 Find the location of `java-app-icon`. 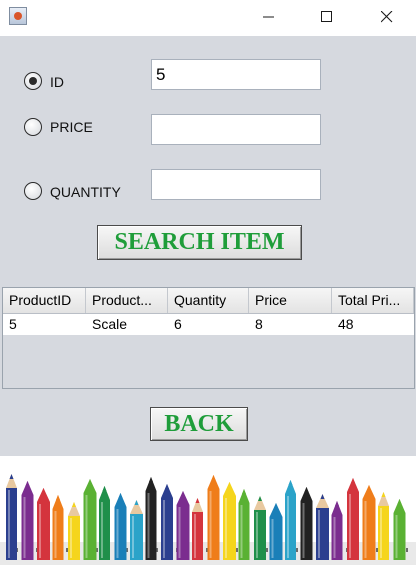

java-app-icon is located at coordinates (18, 16).